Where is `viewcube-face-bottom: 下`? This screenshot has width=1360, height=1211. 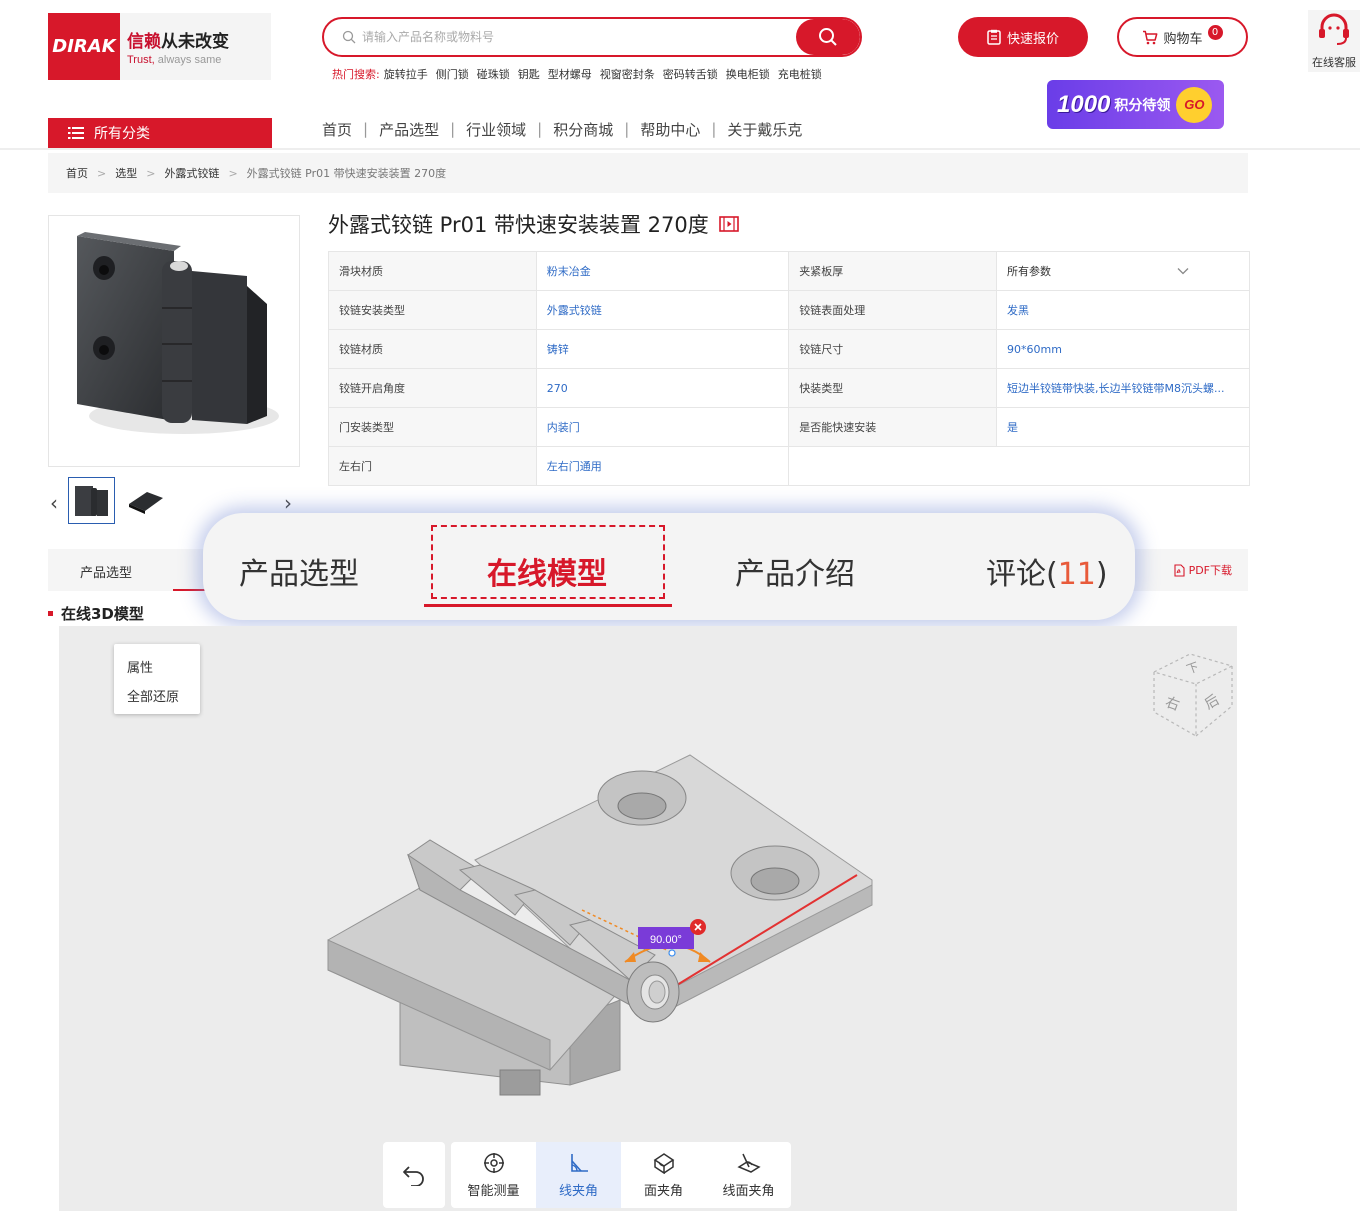
viewcube-face-bottom: 下 is located at coordinates (1193, 668).